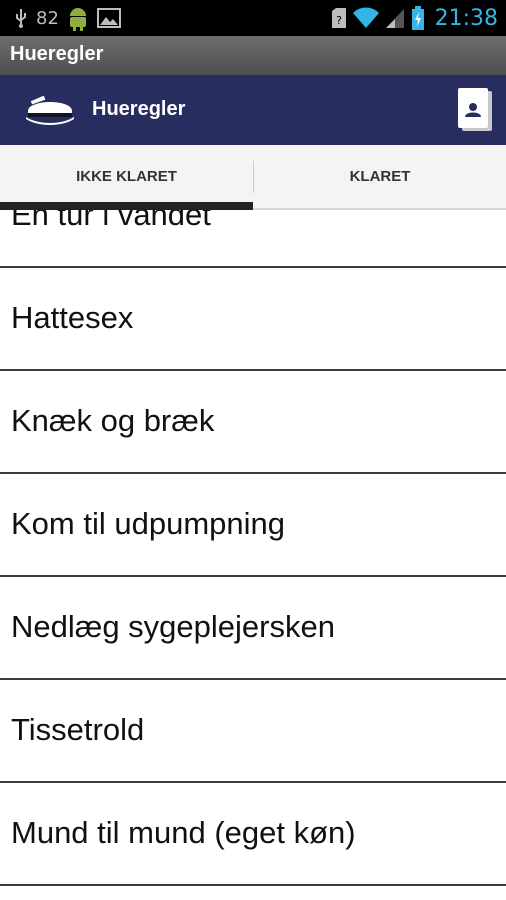 Image resolution: width=506 pixels, height=900 pixels. I want to click on list-item: Knæk og bræk, so click(253, 422).